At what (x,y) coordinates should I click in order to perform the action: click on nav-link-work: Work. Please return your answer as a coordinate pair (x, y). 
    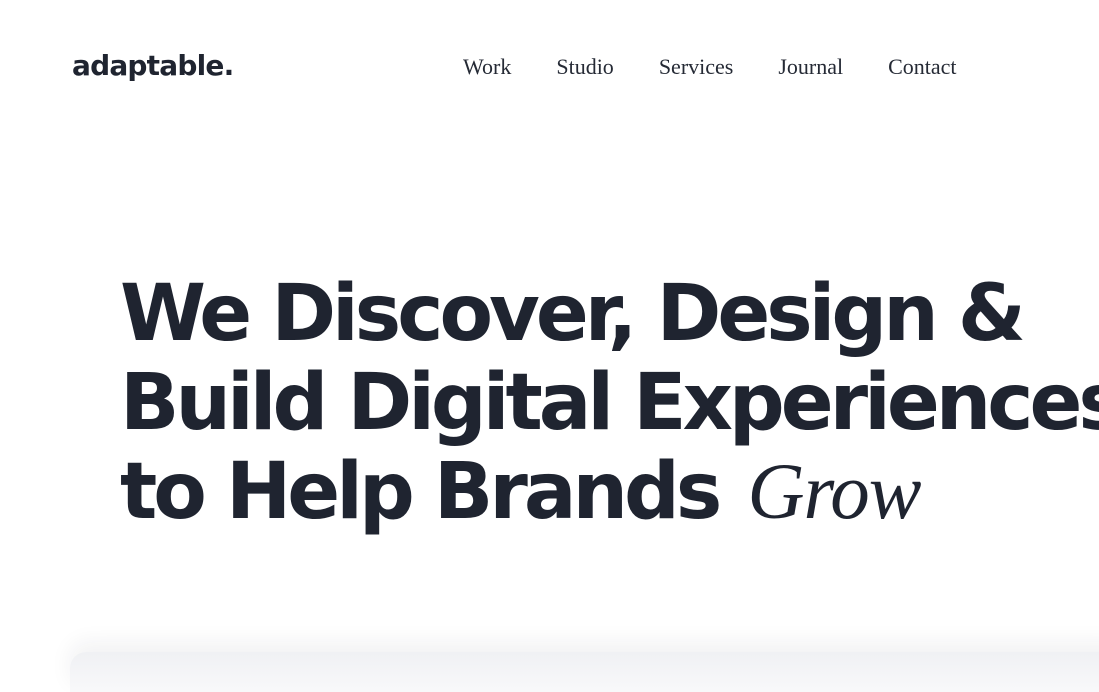
    Looking at the image, I should click on (487, 67).